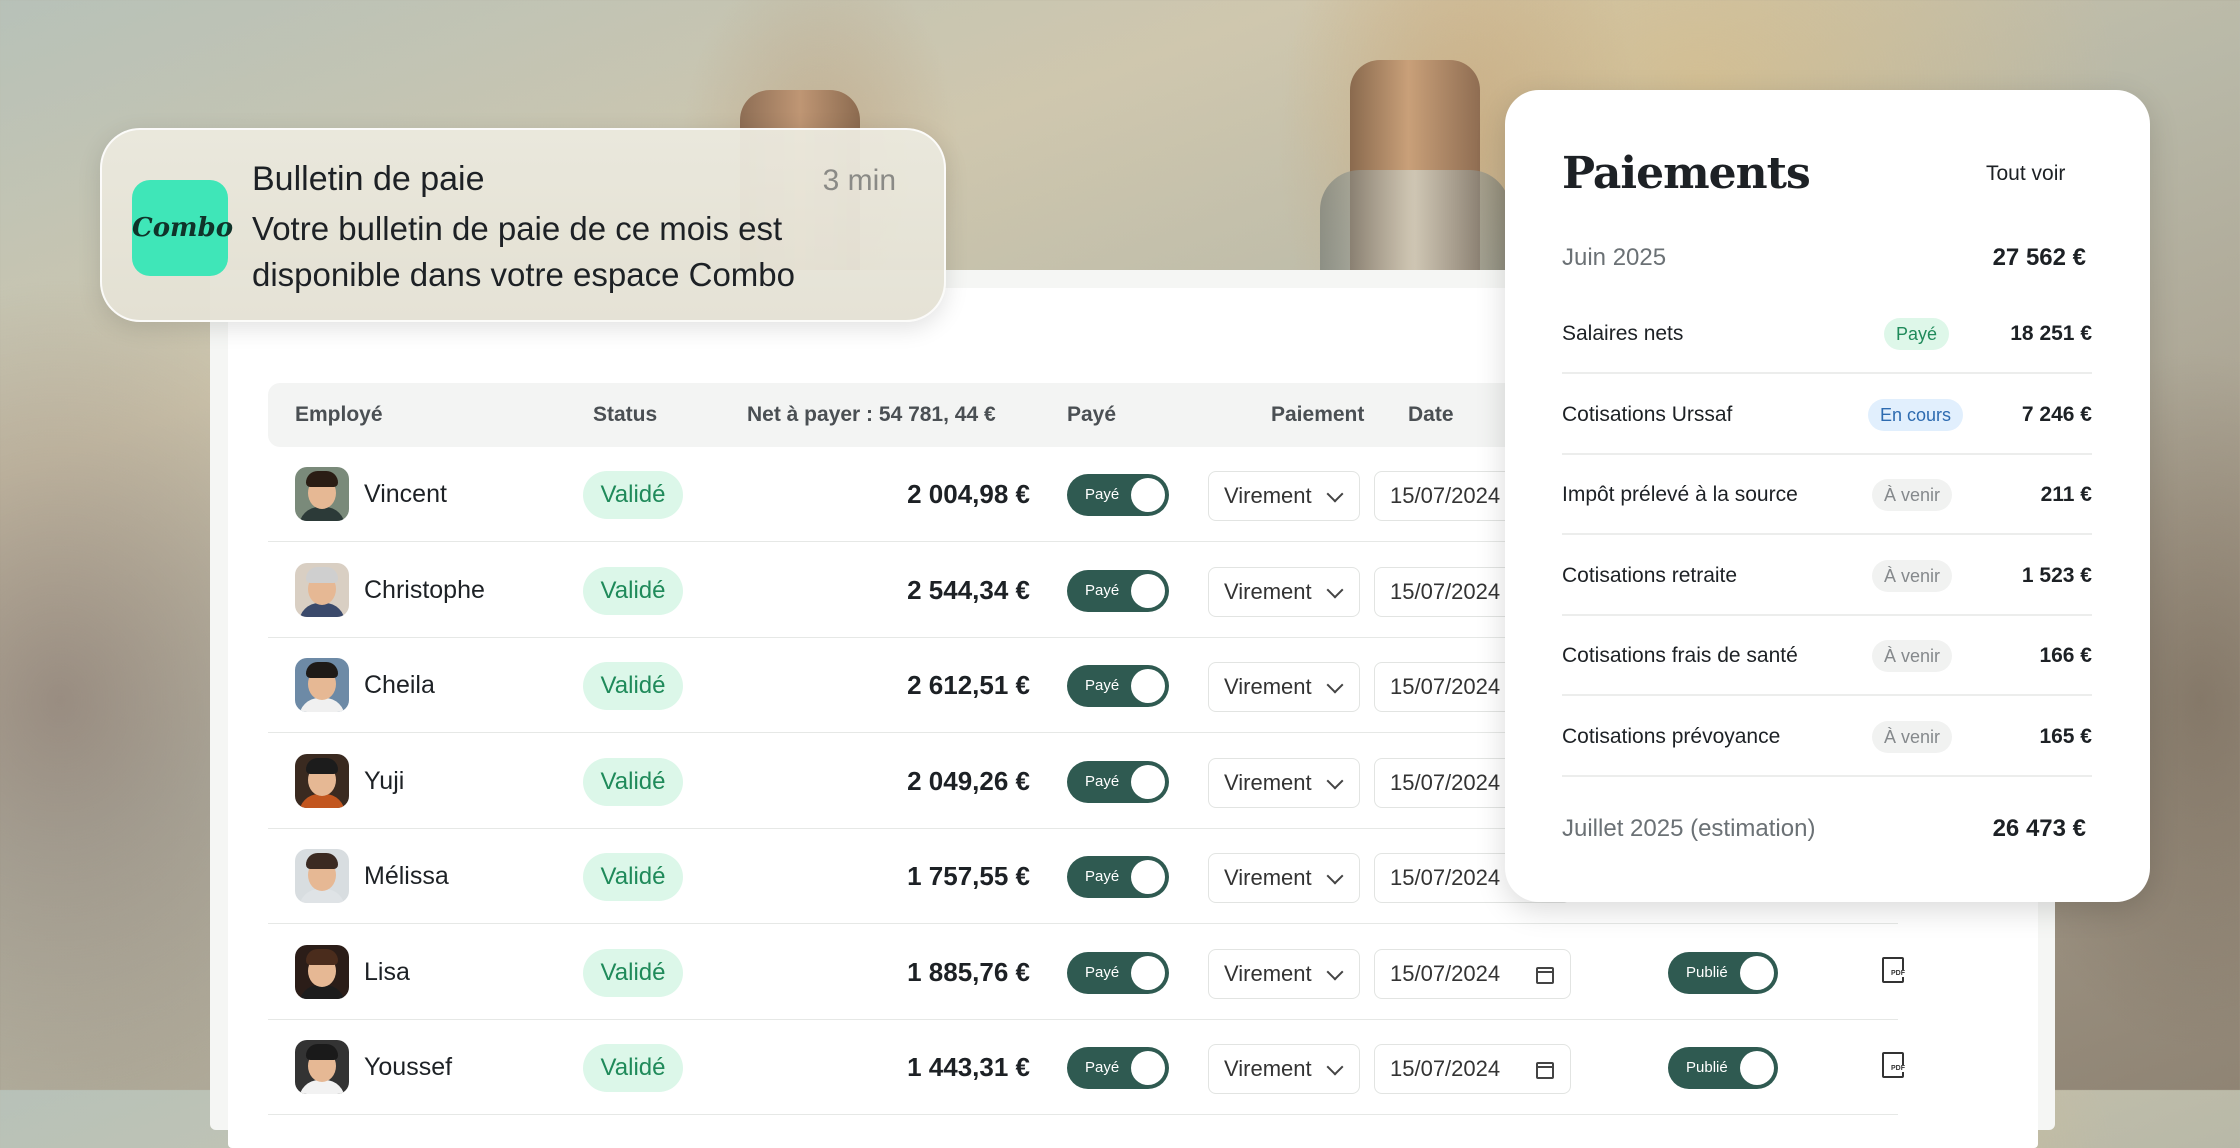 This screenshot has height=1148, width=2240. I want to click on payment-status-badge: En cours, so click(1915, 414).